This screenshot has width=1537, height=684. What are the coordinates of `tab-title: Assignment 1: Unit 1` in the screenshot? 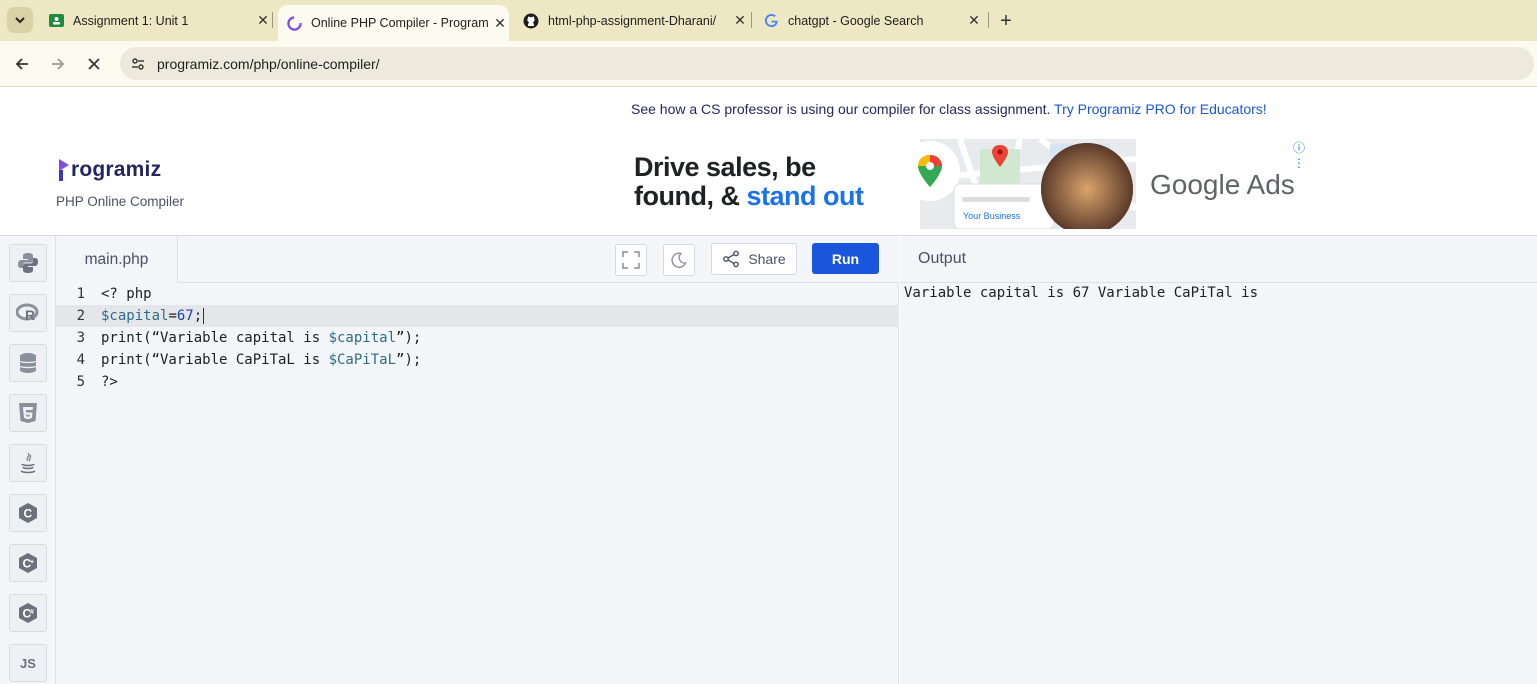 It's located at (131, 20).